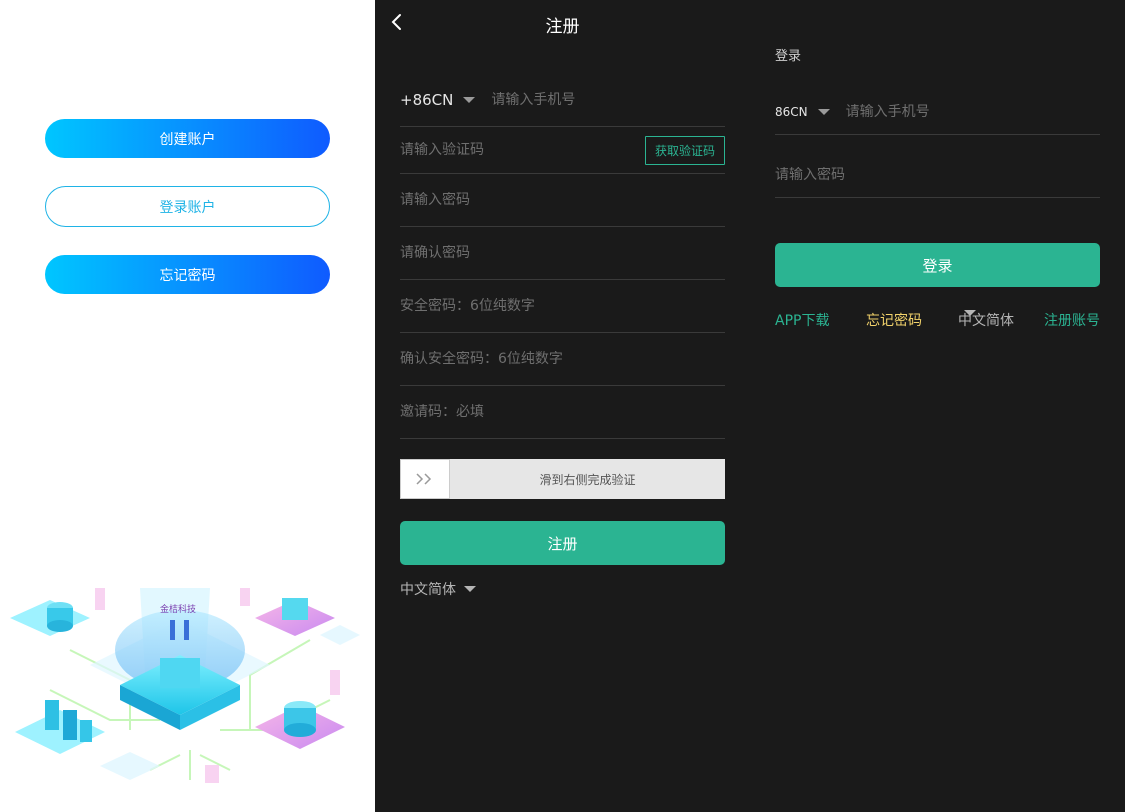 The width and height of the screenshot is (1125, 812). I want to click on security-password-field, so click(562, 306).